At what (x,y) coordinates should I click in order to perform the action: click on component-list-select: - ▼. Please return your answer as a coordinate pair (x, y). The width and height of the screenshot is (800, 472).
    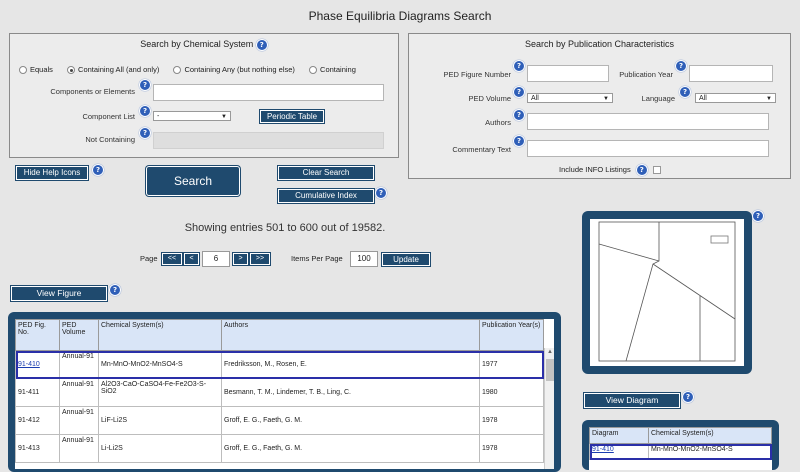
    Looking at the image, I should click on (192, 116).